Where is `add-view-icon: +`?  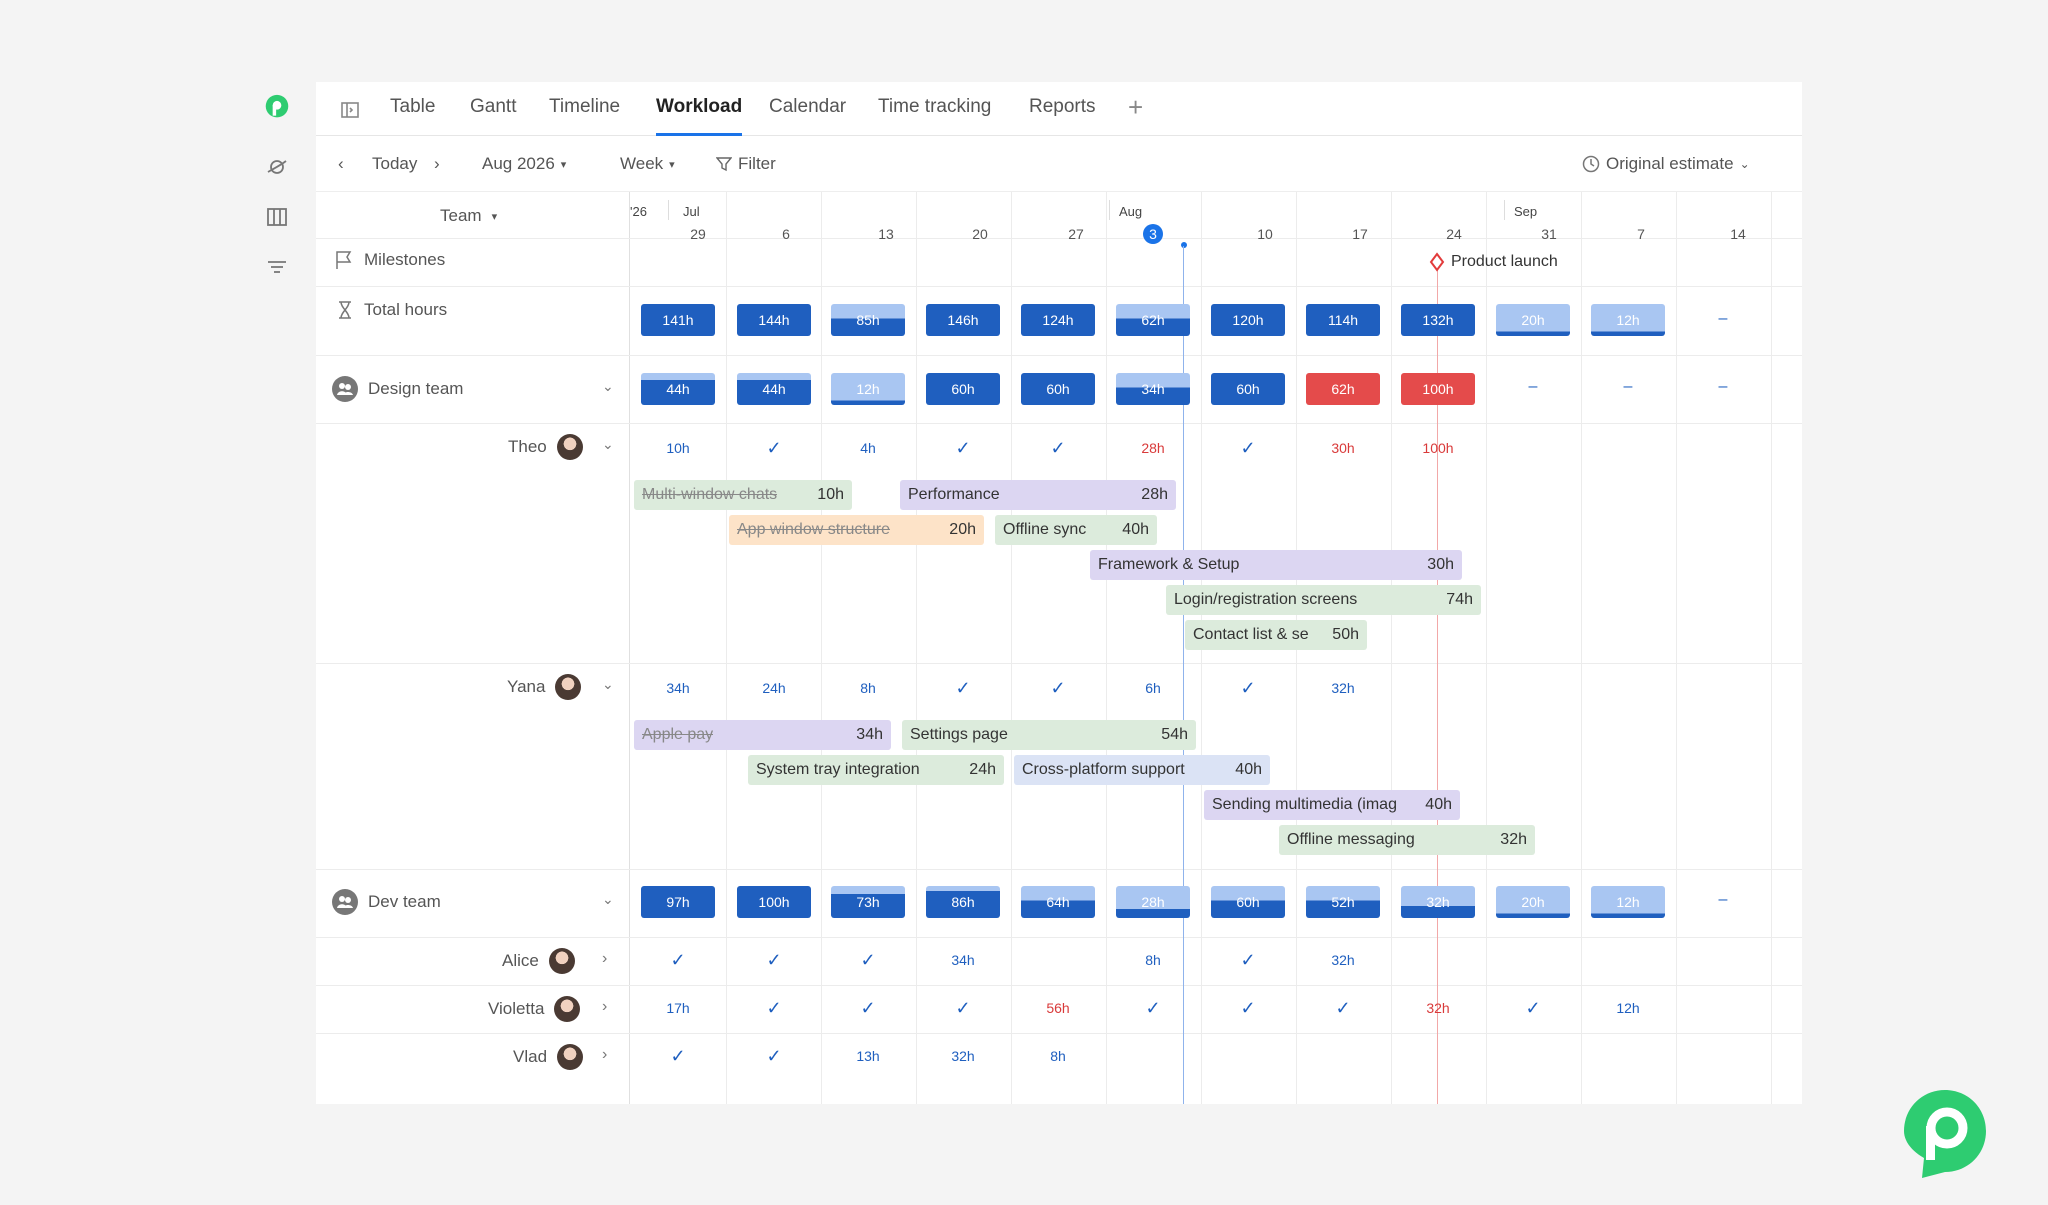 add-view-icon: + is located at coordinates (1135, 112).